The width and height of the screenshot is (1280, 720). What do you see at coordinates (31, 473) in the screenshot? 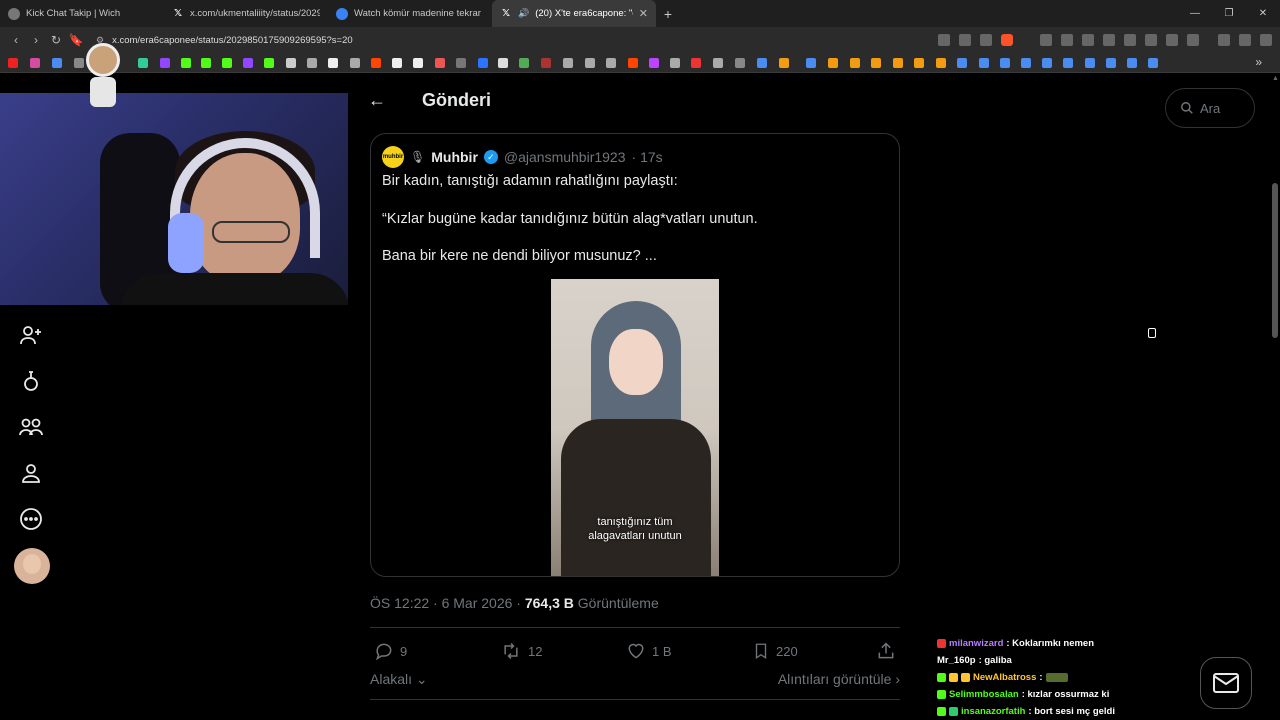
I see `profile-icon` at bounding box center [31, 473].